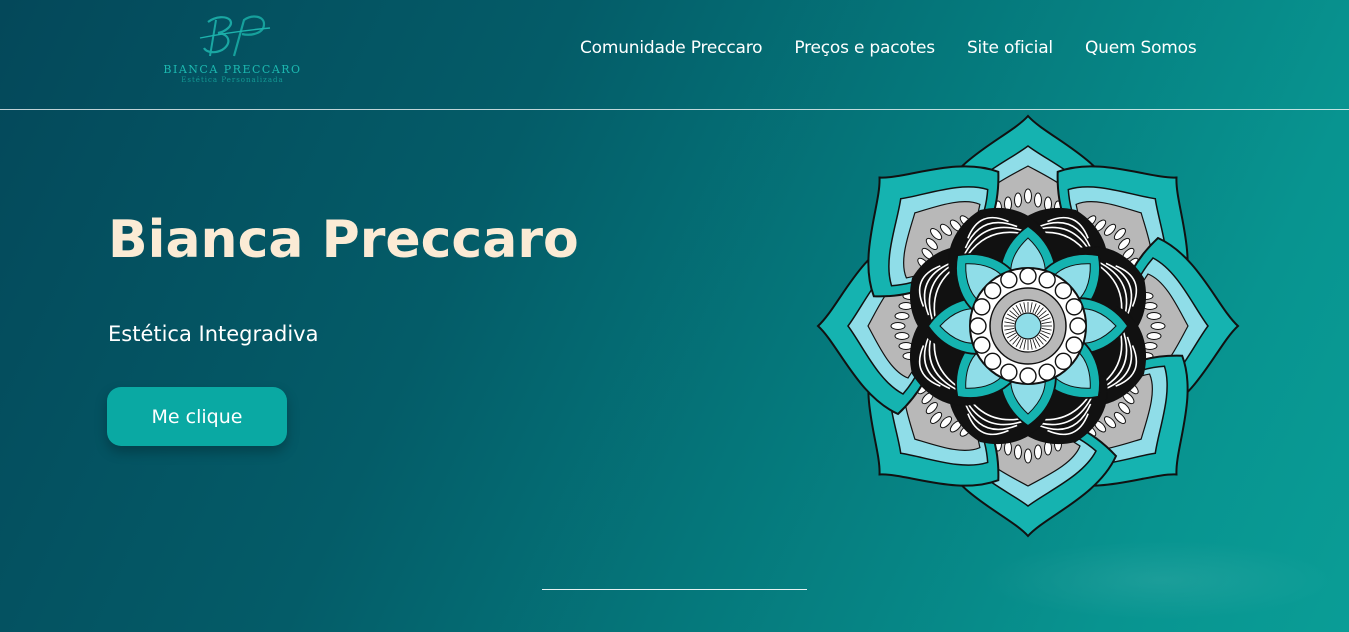  I want to click on nav-item-precos: Preços e pacotes, so click(864, 48).